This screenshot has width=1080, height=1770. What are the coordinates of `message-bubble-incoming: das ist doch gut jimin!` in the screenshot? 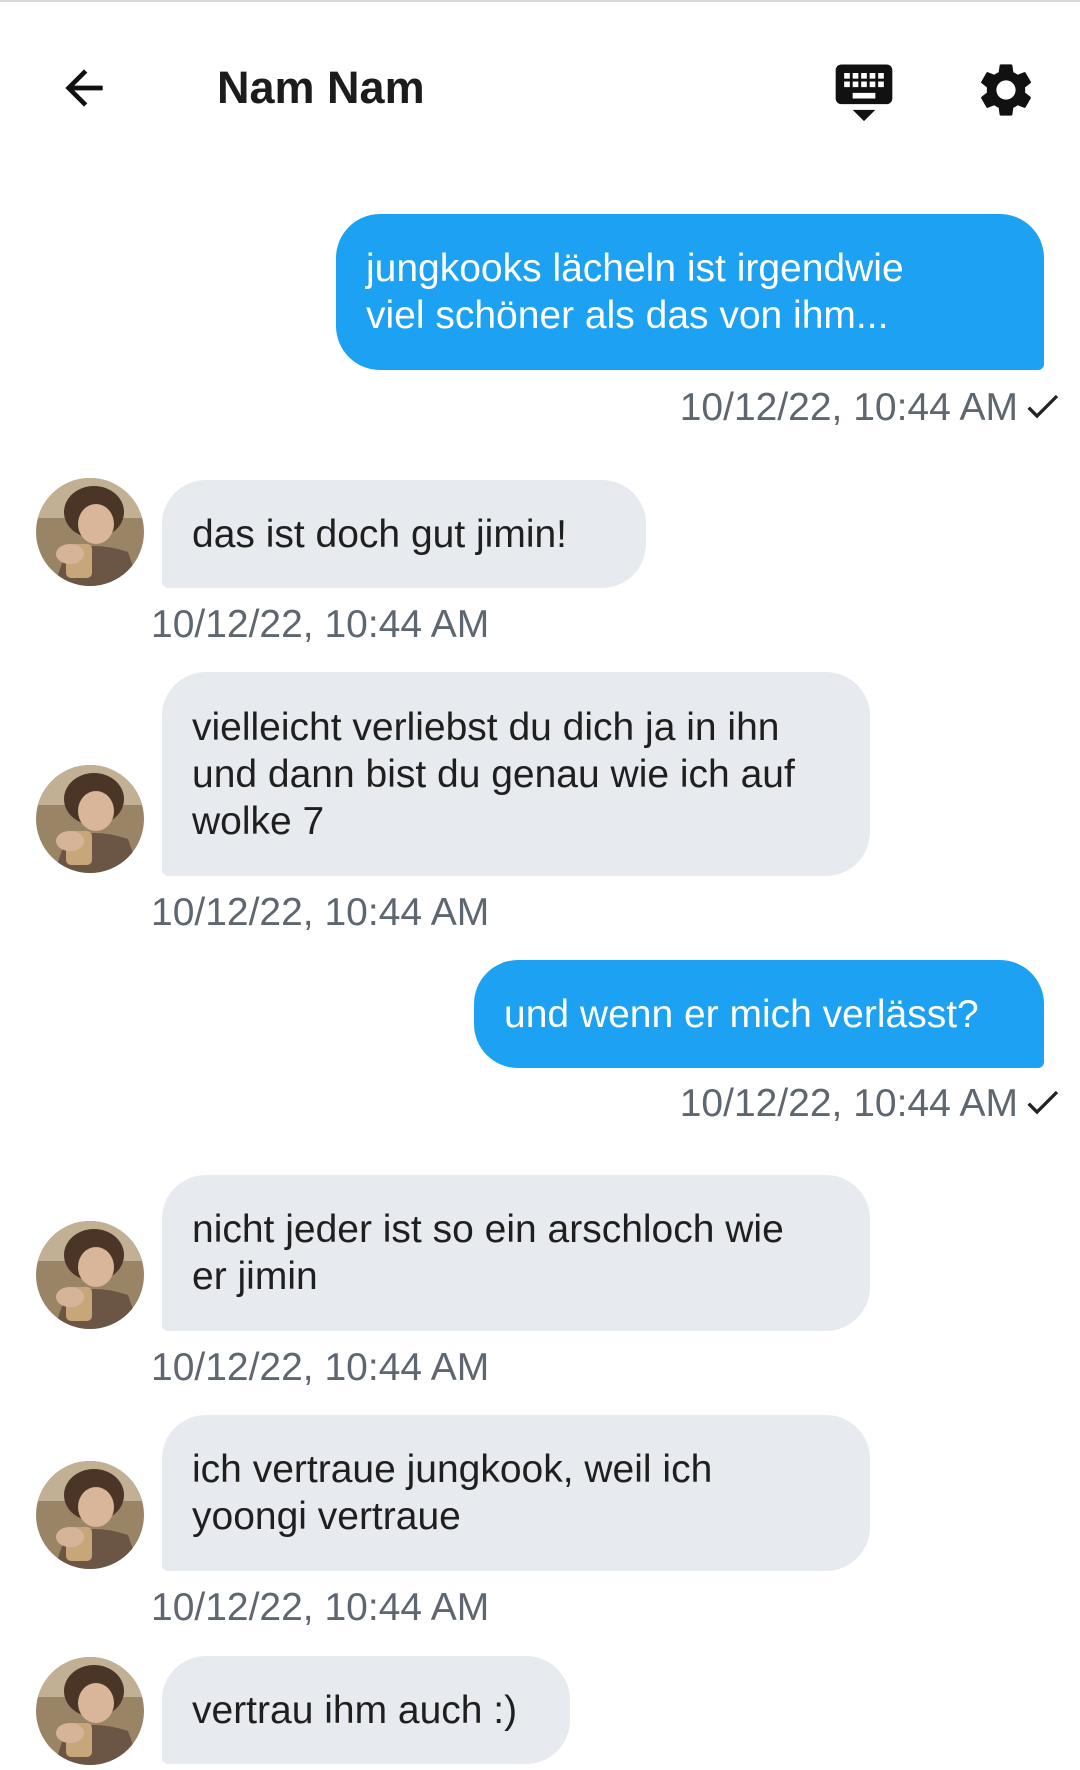 It's located at (404, 534).